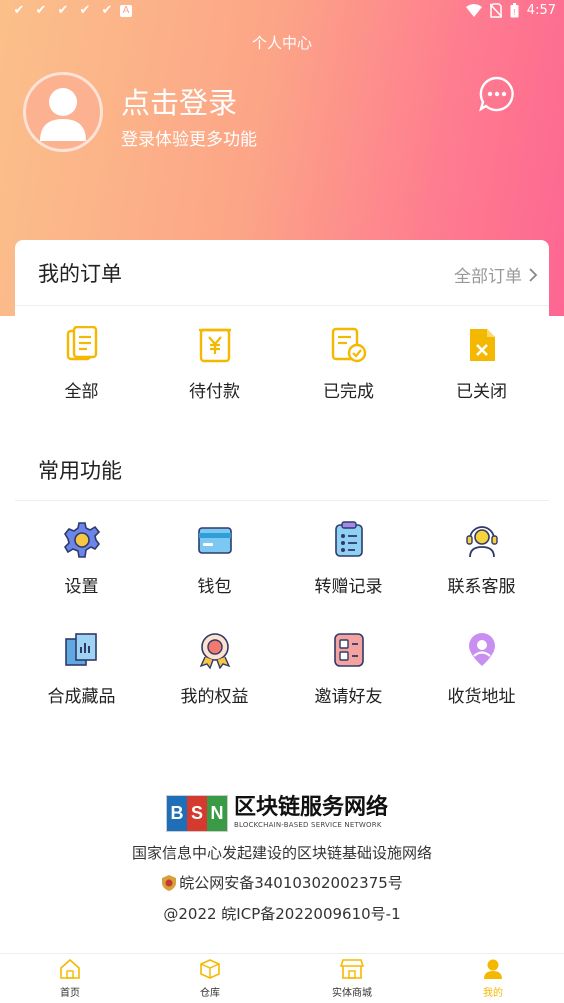  I want to click on icp-record-link: @2022 皖ICP备2022009610号-1, so click(282, 913).